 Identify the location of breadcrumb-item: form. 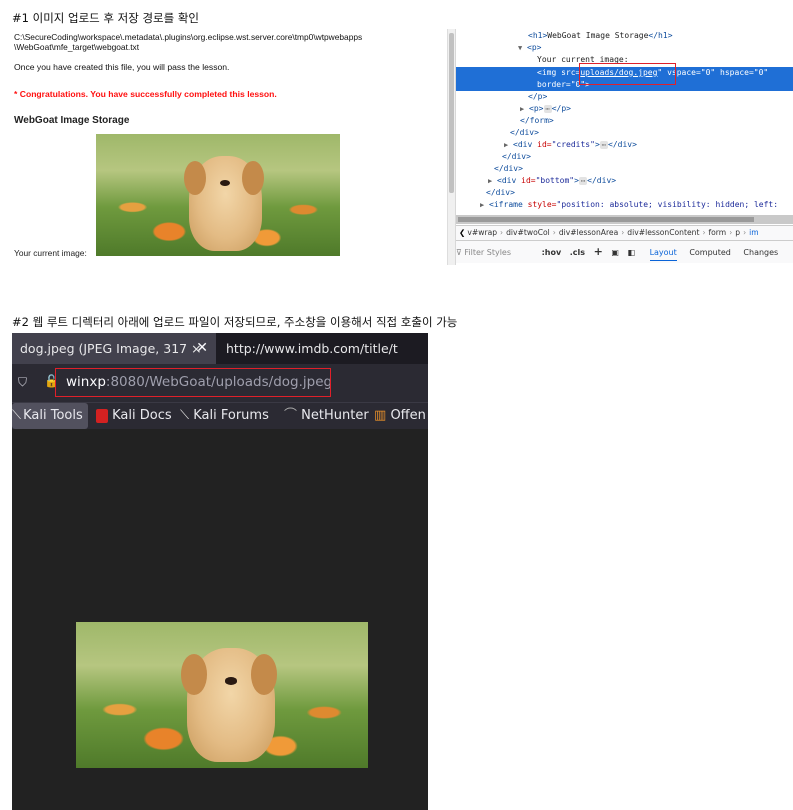
(717, 232).